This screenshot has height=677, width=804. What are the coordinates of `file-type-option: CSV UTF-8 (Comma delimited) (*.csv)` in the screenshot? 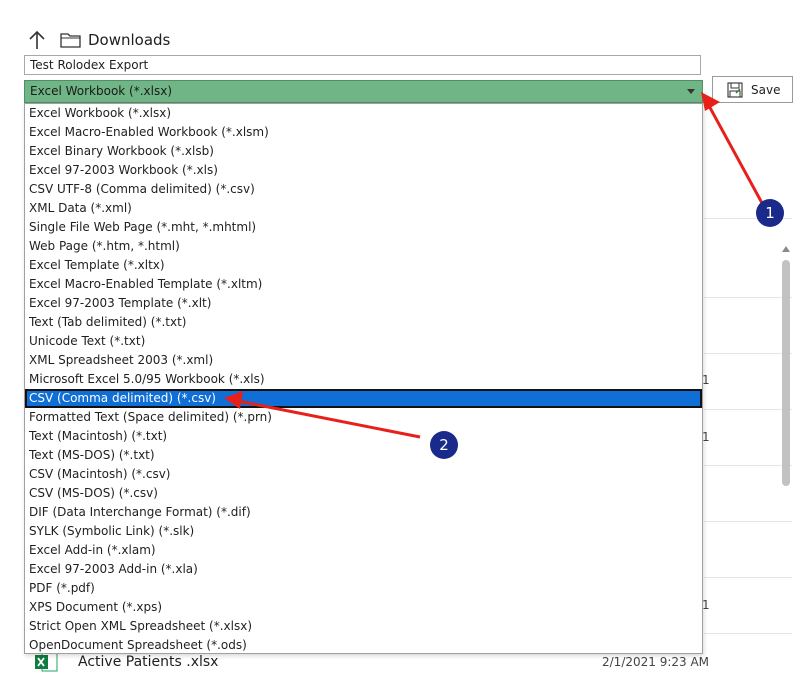 It's located at (363, 189).